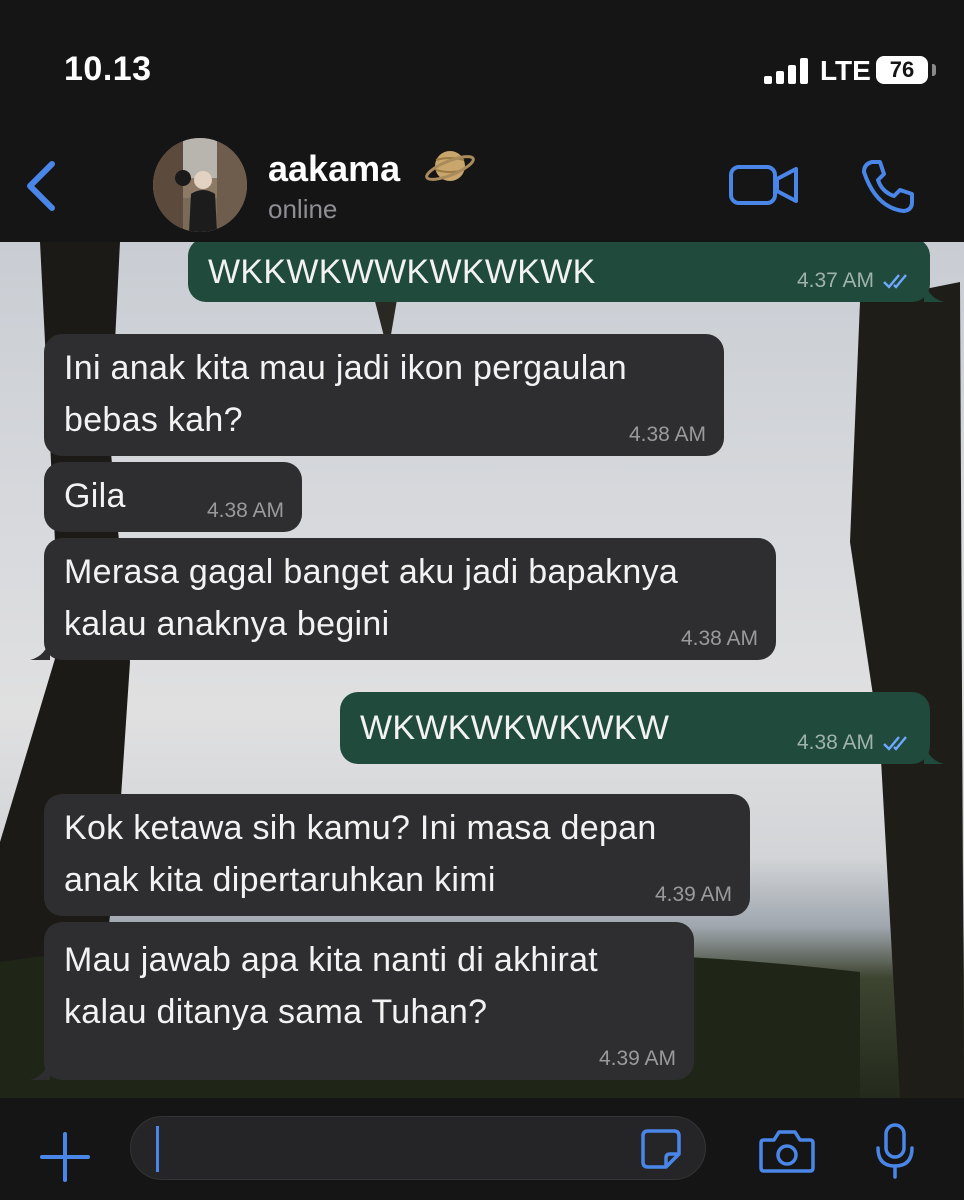  I want to click on battery-icon: 76, so click(902, 70).